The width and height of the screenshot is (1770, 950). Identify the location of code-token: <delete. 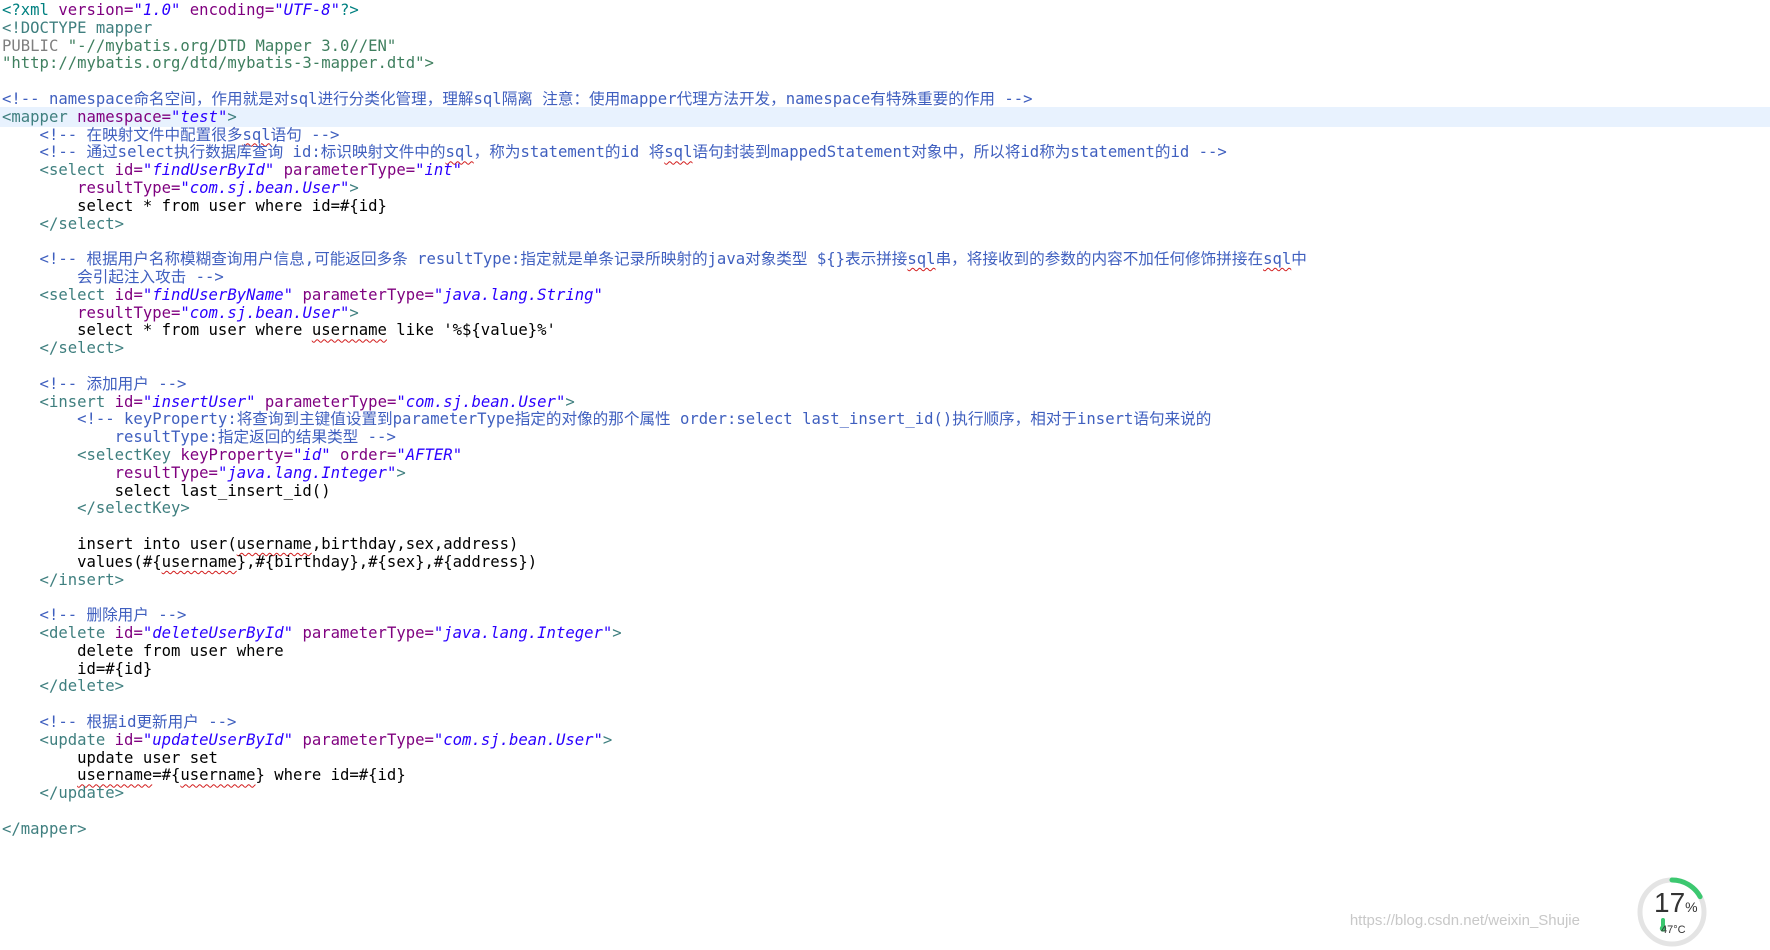
(58, 633).